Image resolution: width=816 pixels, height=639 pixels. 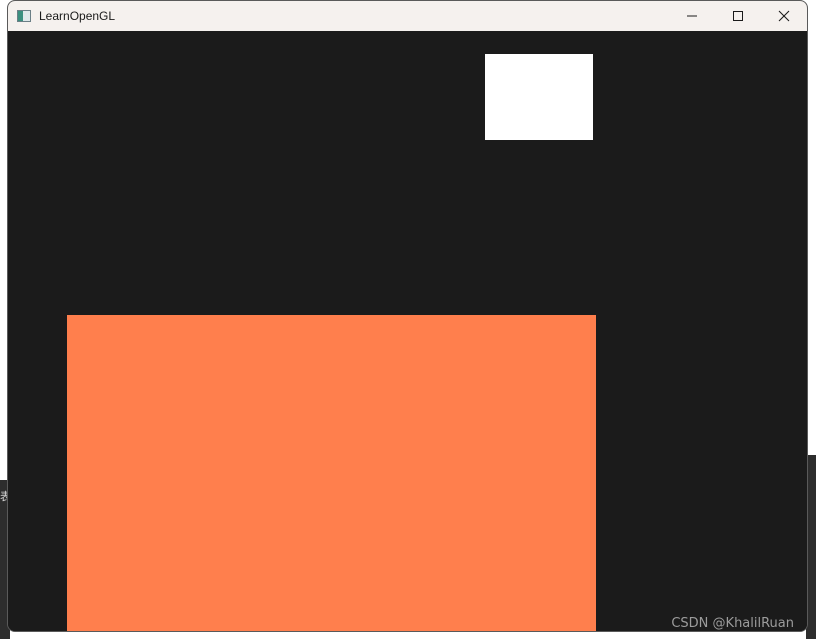 I want to click on maximize-icon, so click(x=738, y=16).